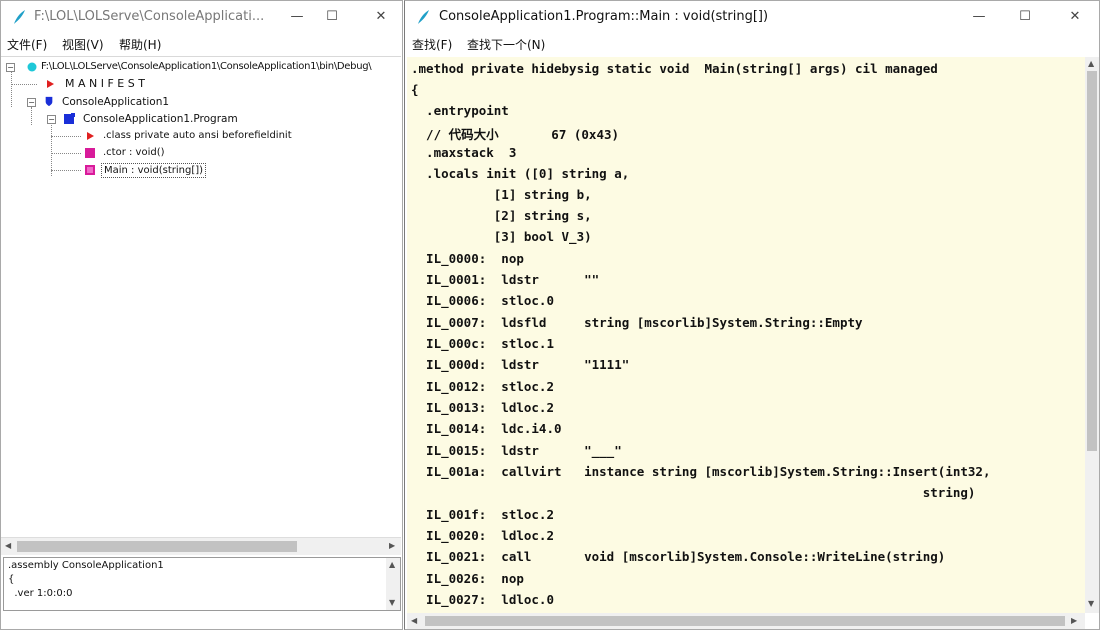 Image resolution: width=1100 pixels, height=630 pixels. Describe the element at coordinates (154, 170) in the screenshot. I see `tree-item-label: Main : void(string[])` at that location.